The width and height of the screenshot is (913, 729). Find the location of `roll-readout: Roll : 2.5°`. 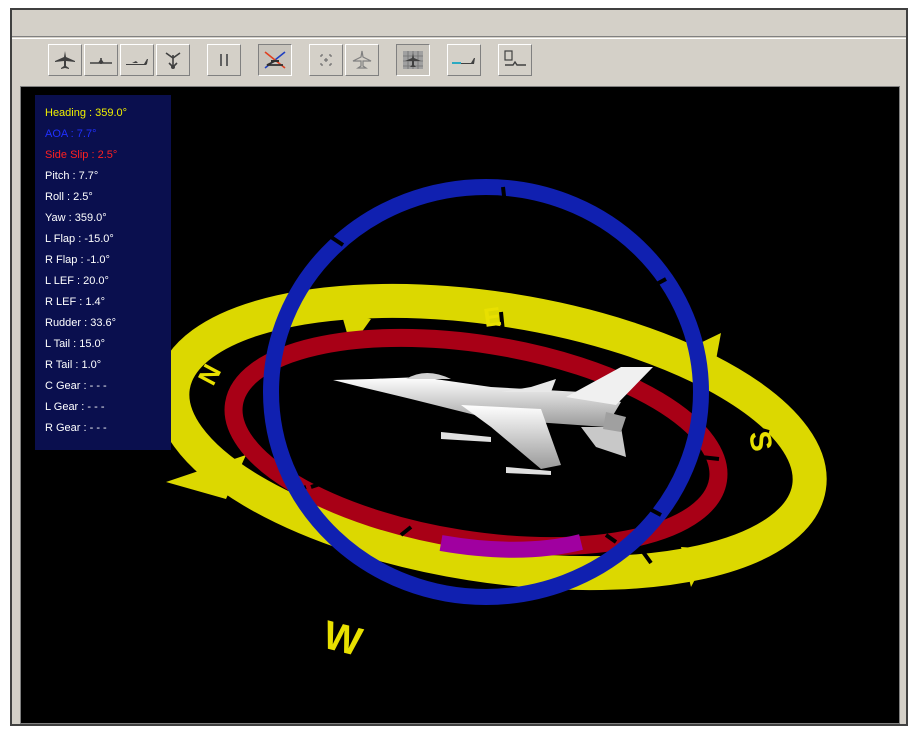

roll-readout: Roll : 2.5° is located at coordinates (69, 197).